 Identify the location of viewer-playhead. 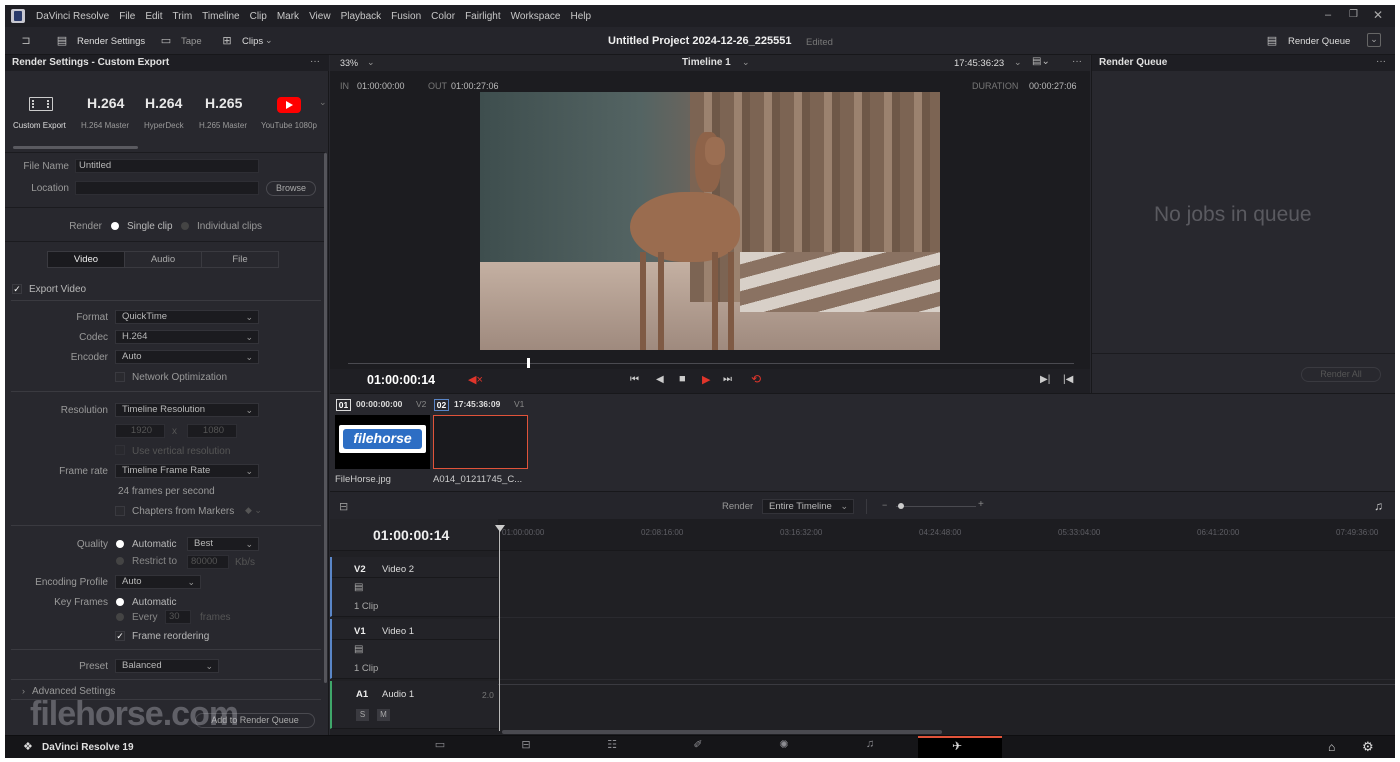
(528, 363).